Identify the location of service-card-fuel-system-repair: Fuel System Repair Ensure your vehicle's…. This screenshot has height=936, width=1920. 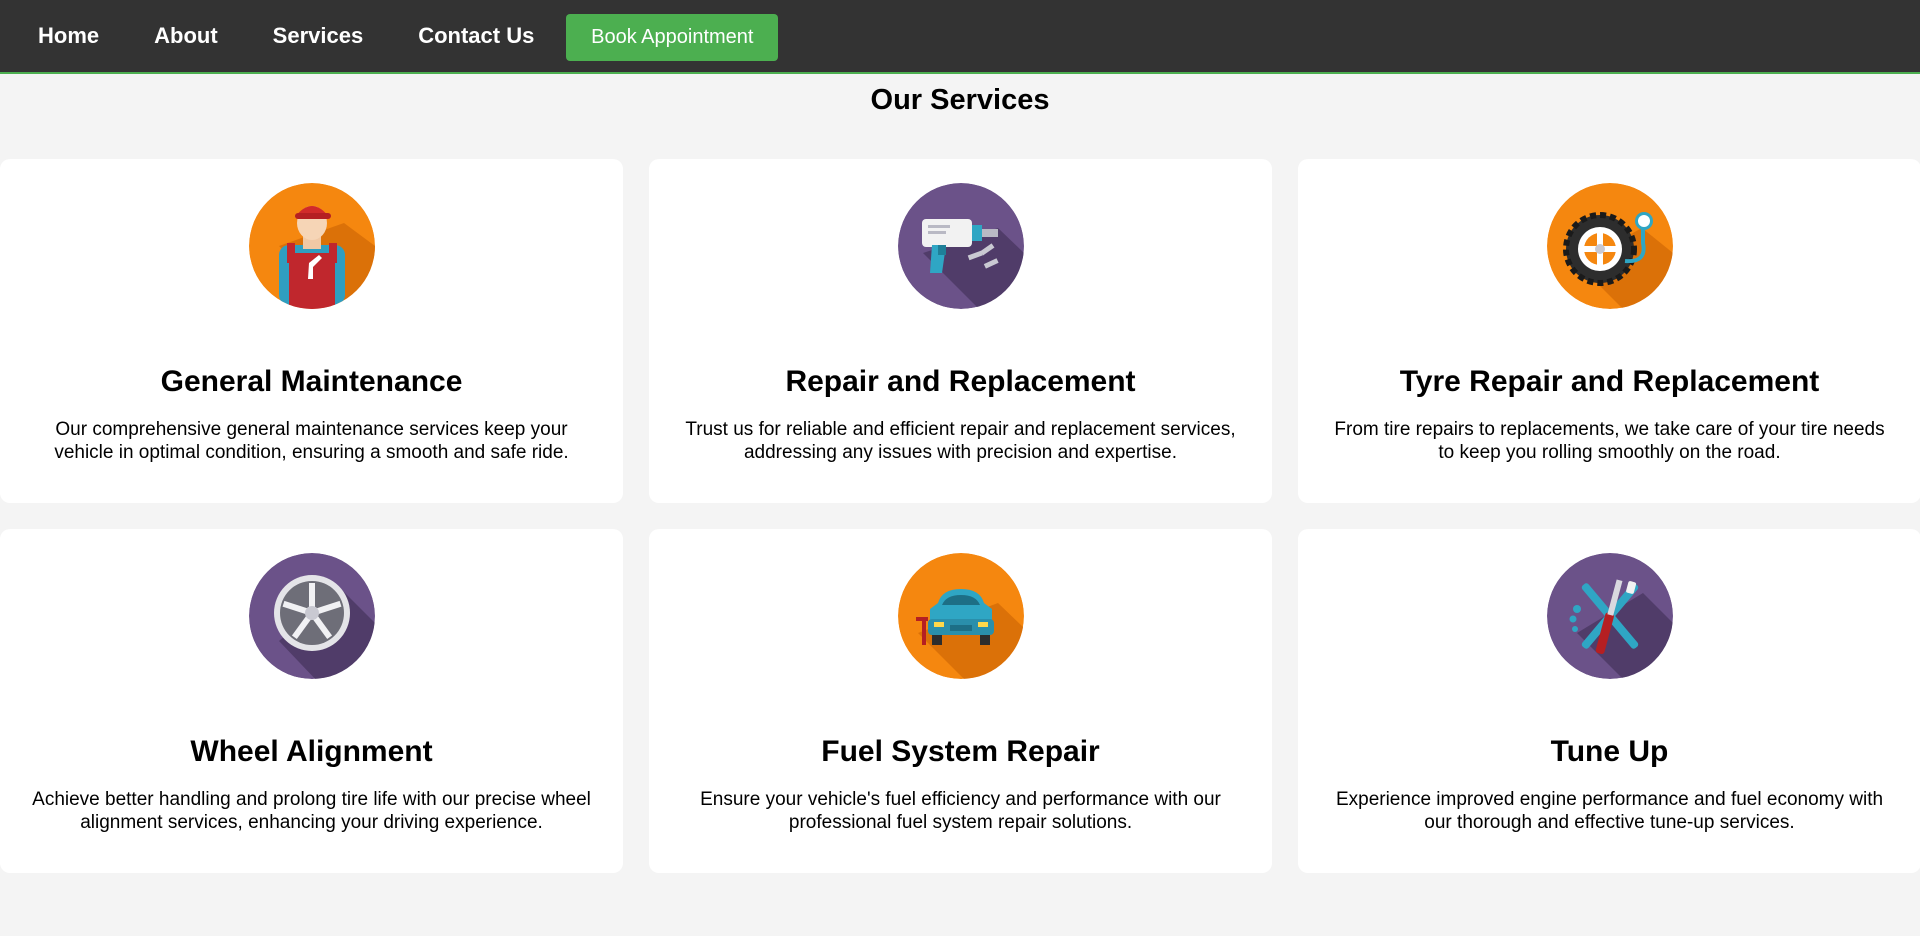
(960, 701).